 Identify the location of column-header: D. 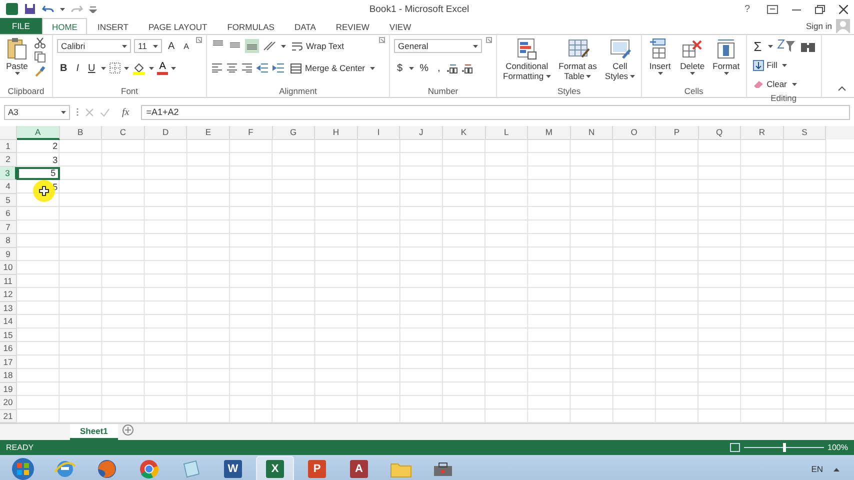
(166, 133).